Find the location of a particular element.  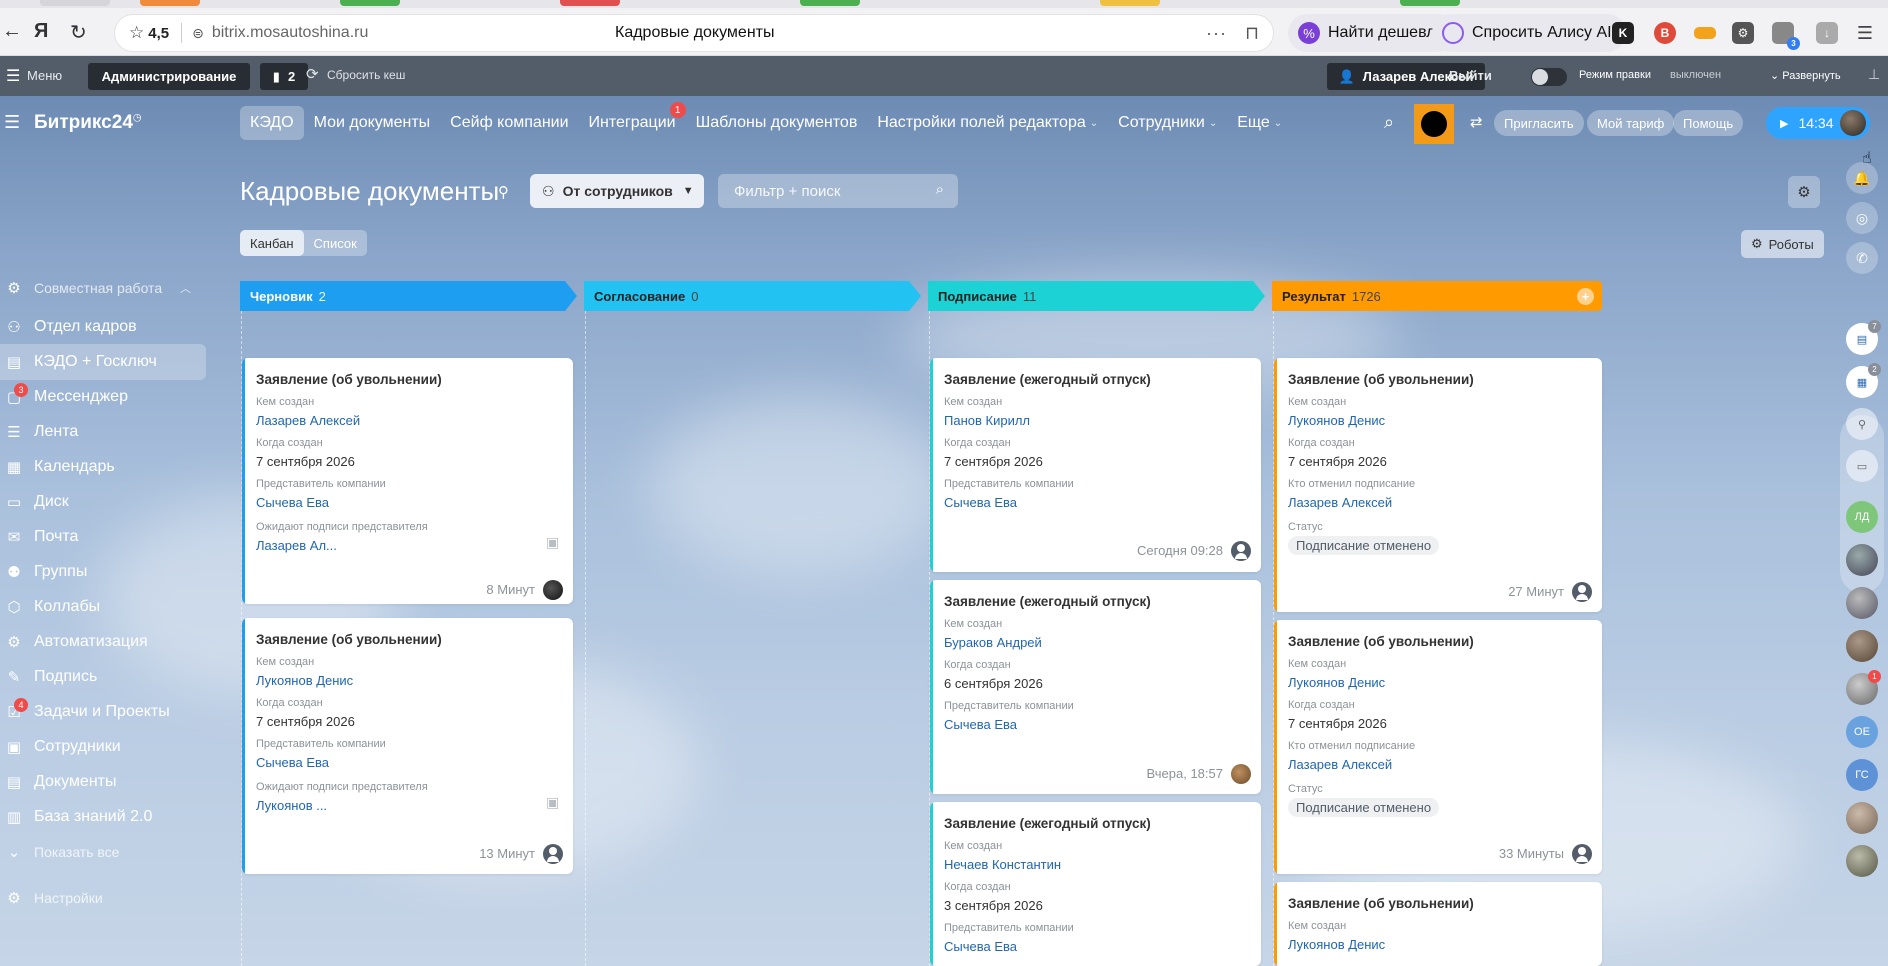

sliders-icon: ⇄ is located at coordinates (1476, 122).